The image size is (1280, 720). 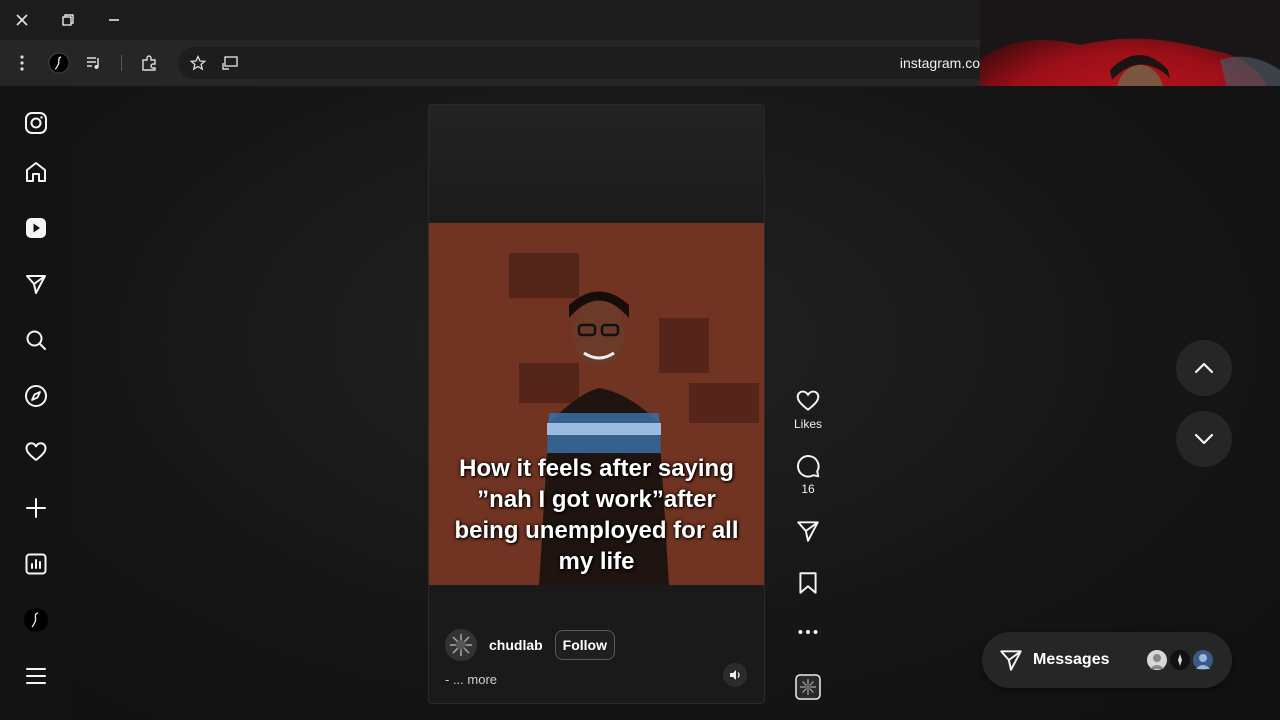 I want to click on save-button, so click(x=808, y=583).